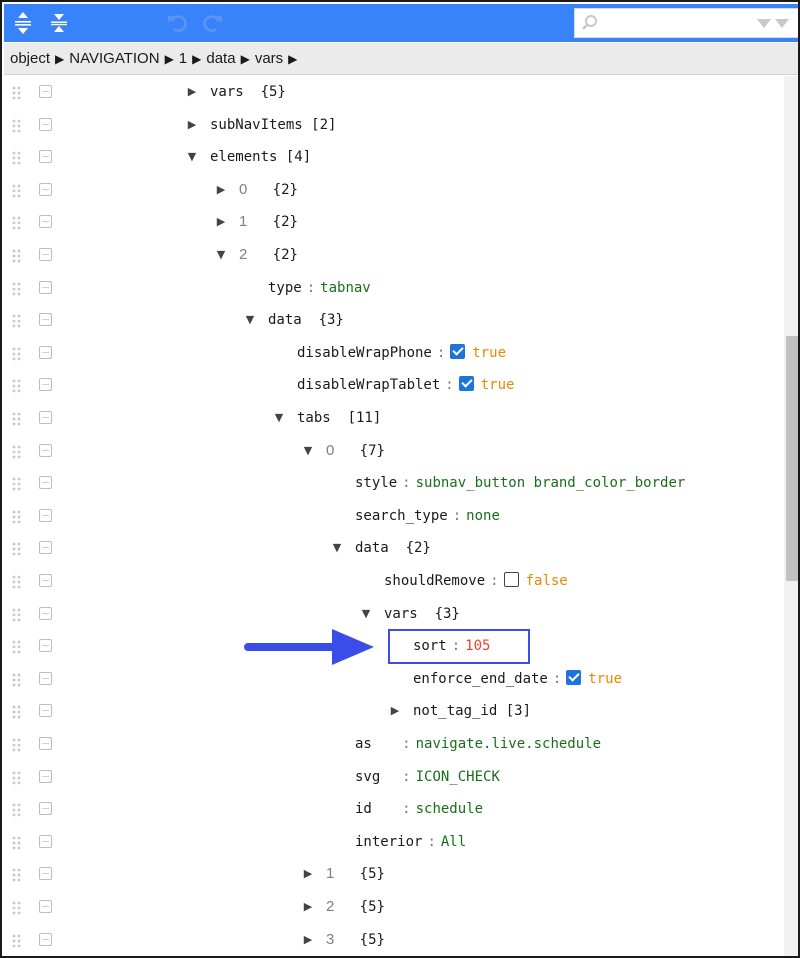 The height and width of the screenshot is (958, 800). I want to click on node-label: interior: All, so click(410, 842).